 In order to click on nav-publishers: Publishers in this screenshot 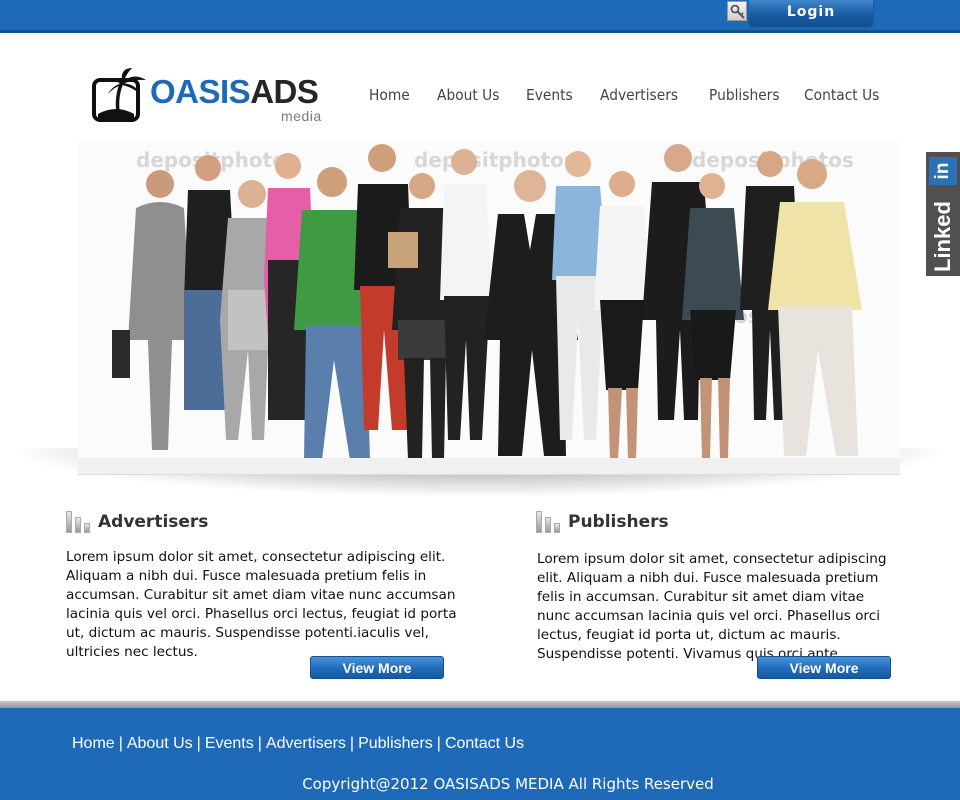, I will do `click(744, 95)`.